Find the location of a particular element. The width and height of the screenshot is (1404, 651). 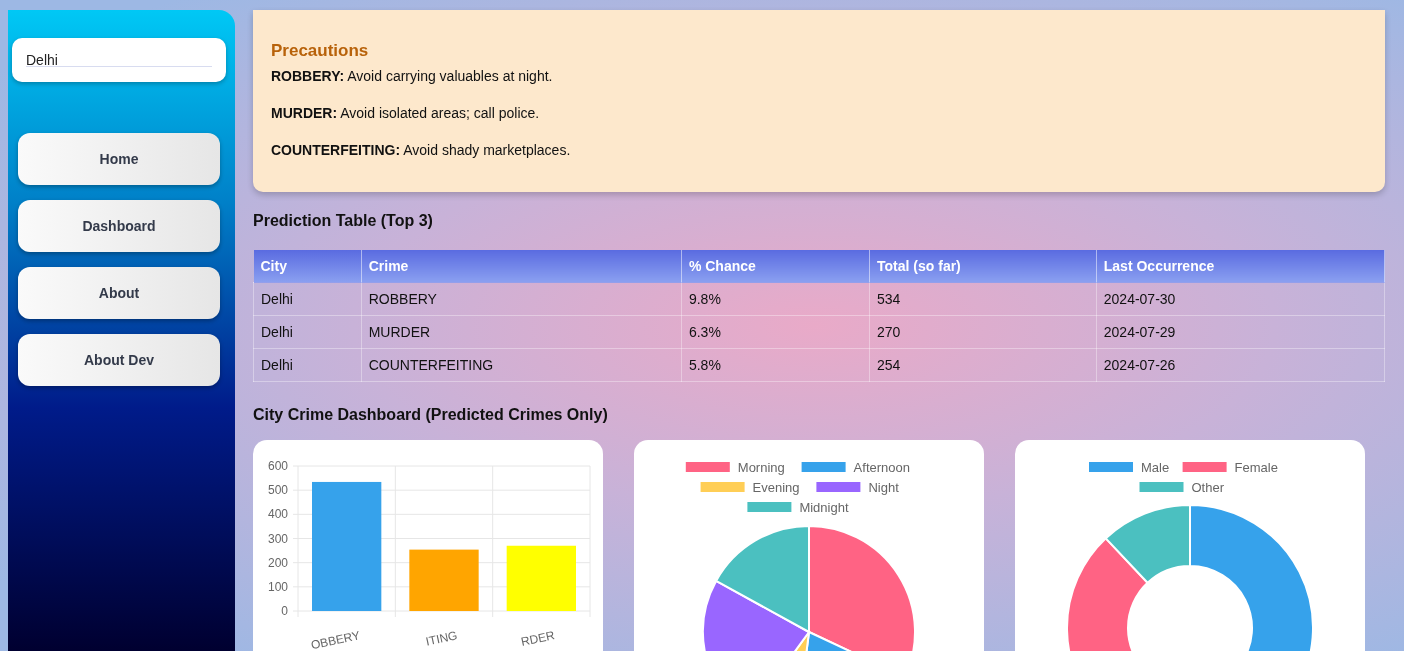

nav-button: Home is located at coordinates (119, 159).